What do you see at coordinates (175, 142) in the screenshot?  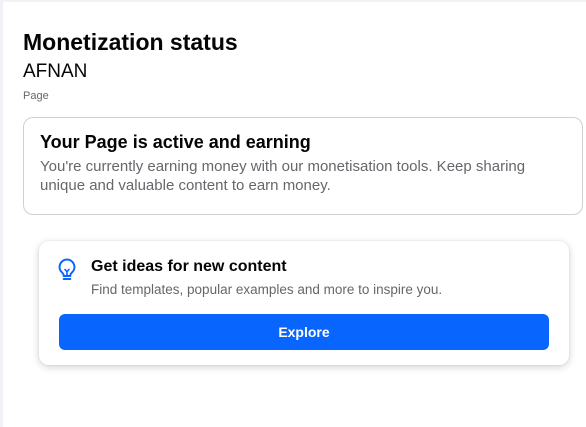 I see `status-title: Your Page is active and earning` at bounding box center [175, 142].